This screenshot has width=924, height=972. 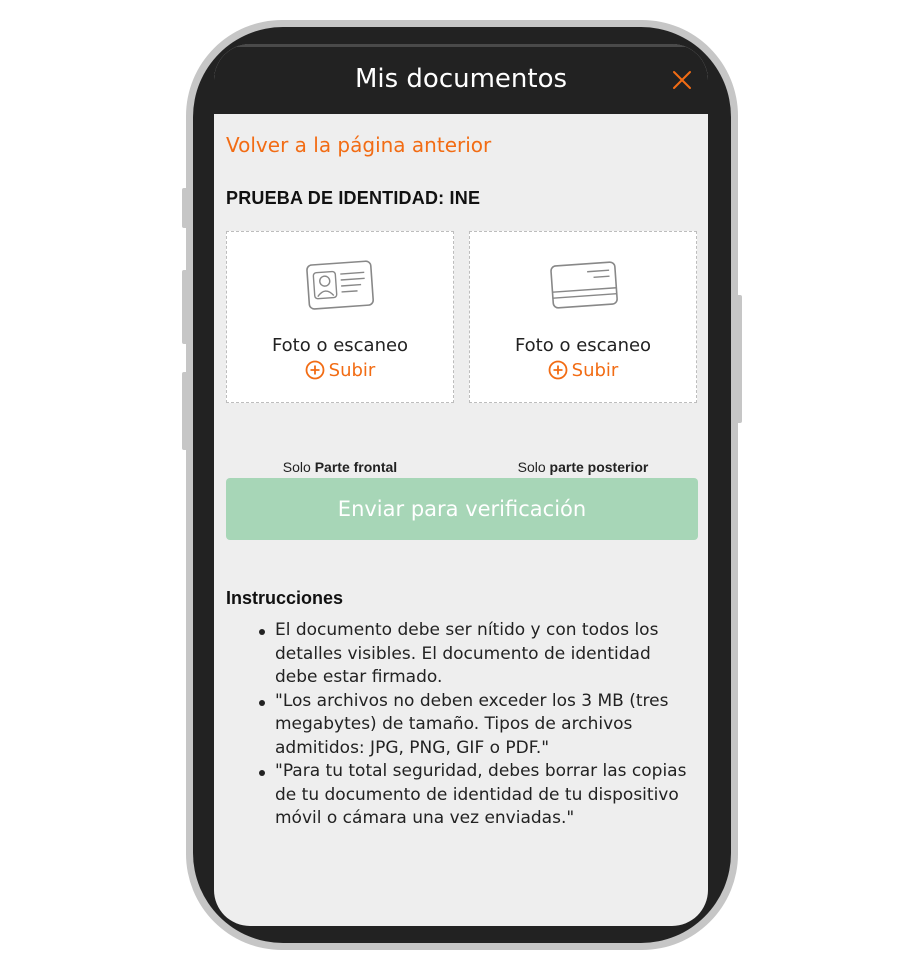 I want to click on close-button, so click(x=682, y=80).